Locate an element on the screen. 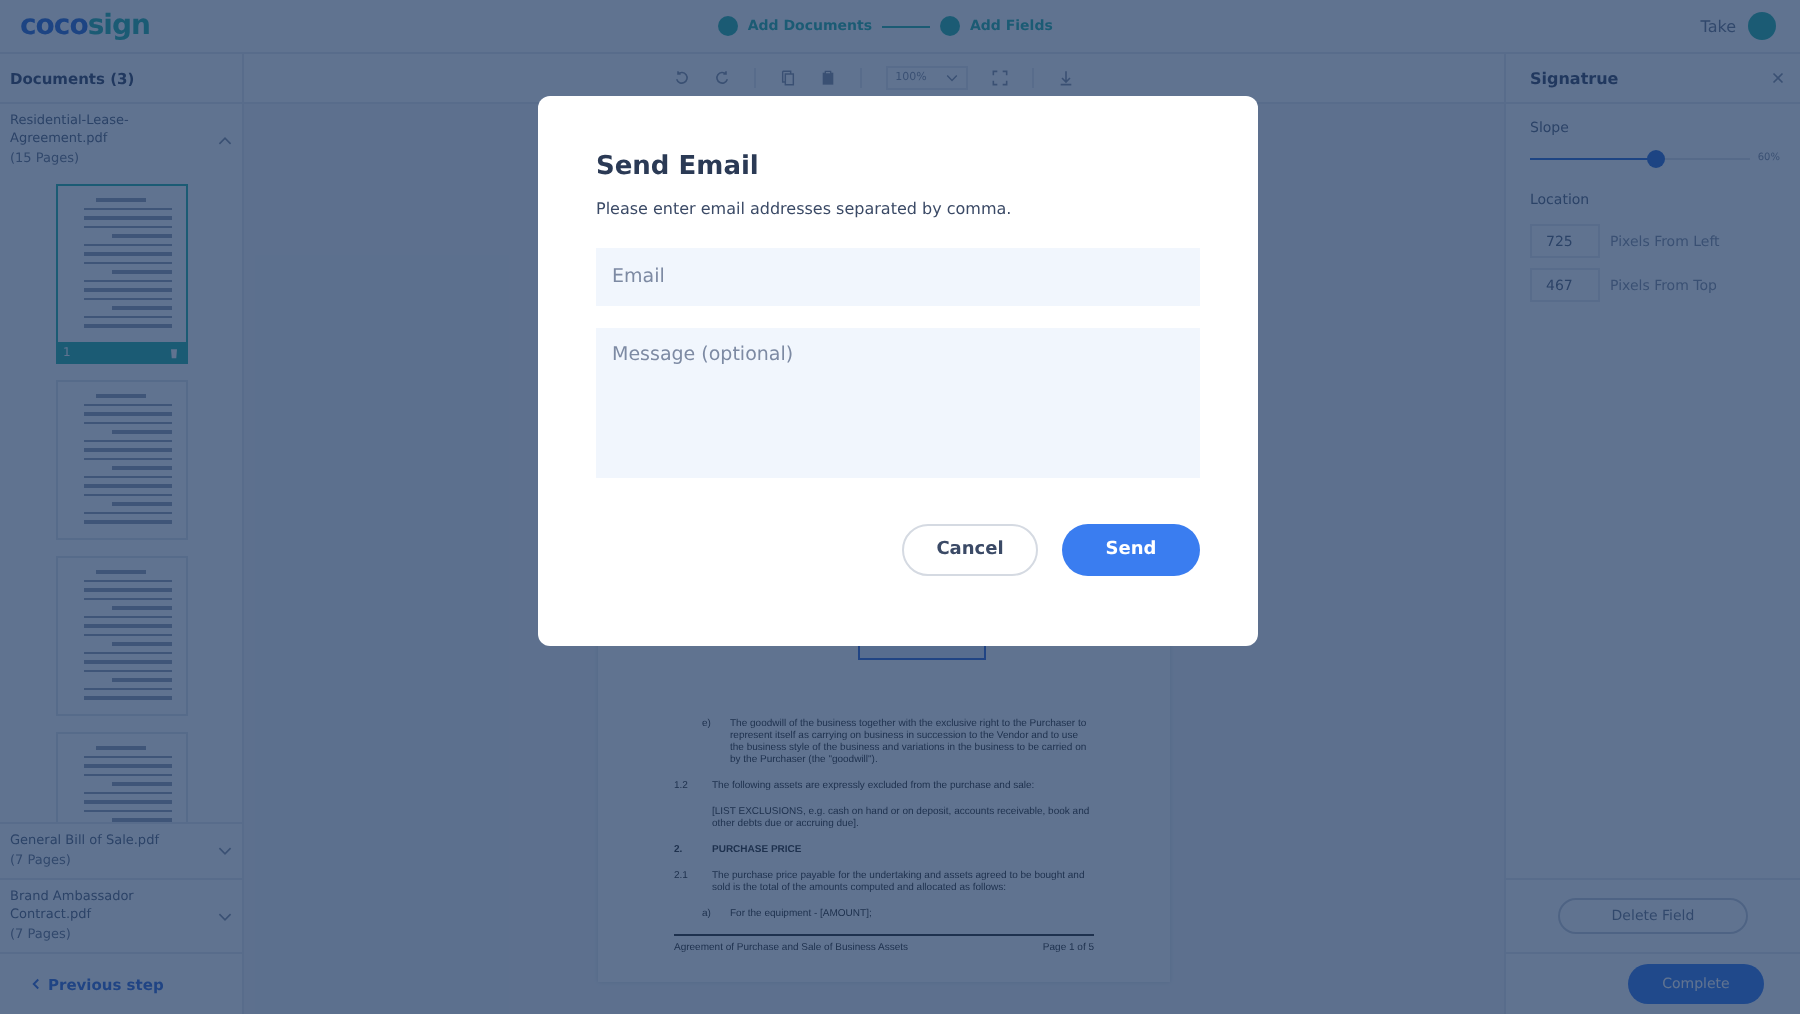 The width and height of the screenshot is (1800, 1014). trash-icon is located at coordinates (173, 352).